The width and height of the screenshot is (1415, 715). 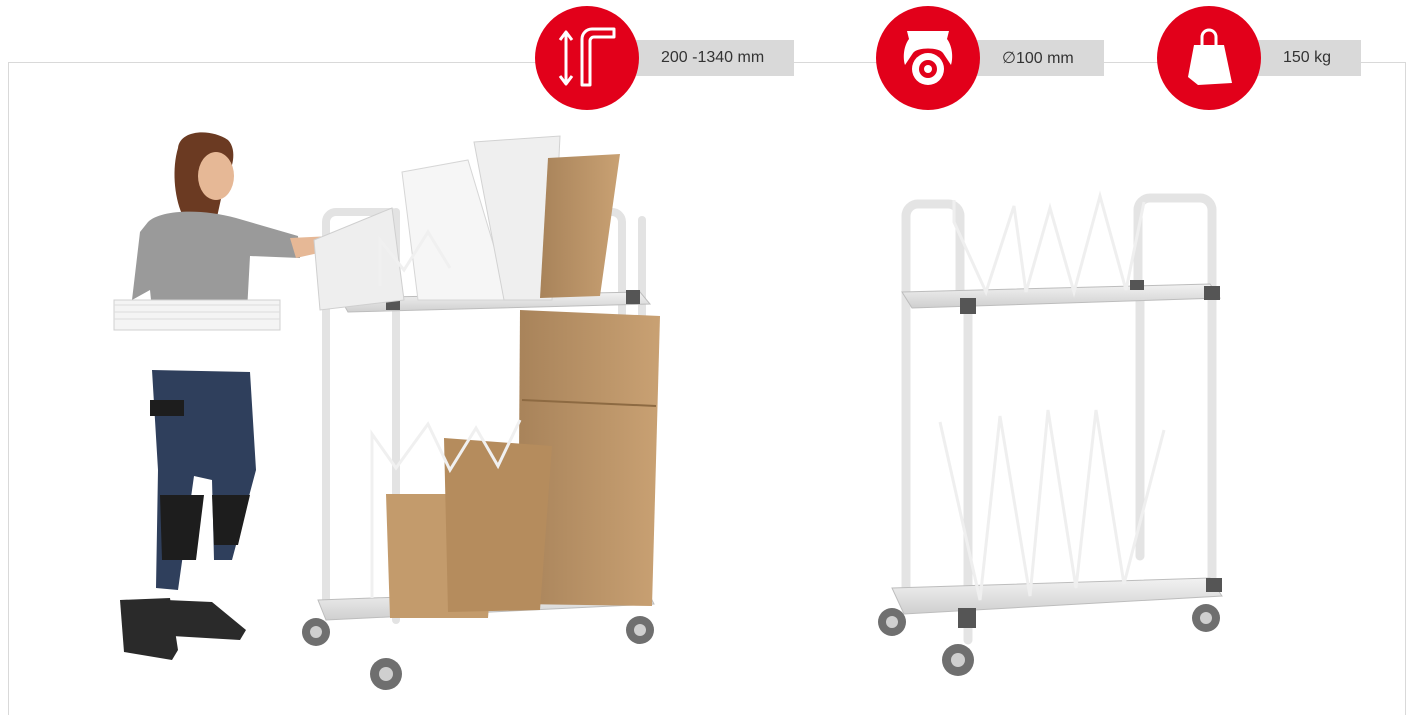 What do you see at coordinates (478, 653) in the screenshot?
I see `trolley-wheels` at bounding box center [478, 653].